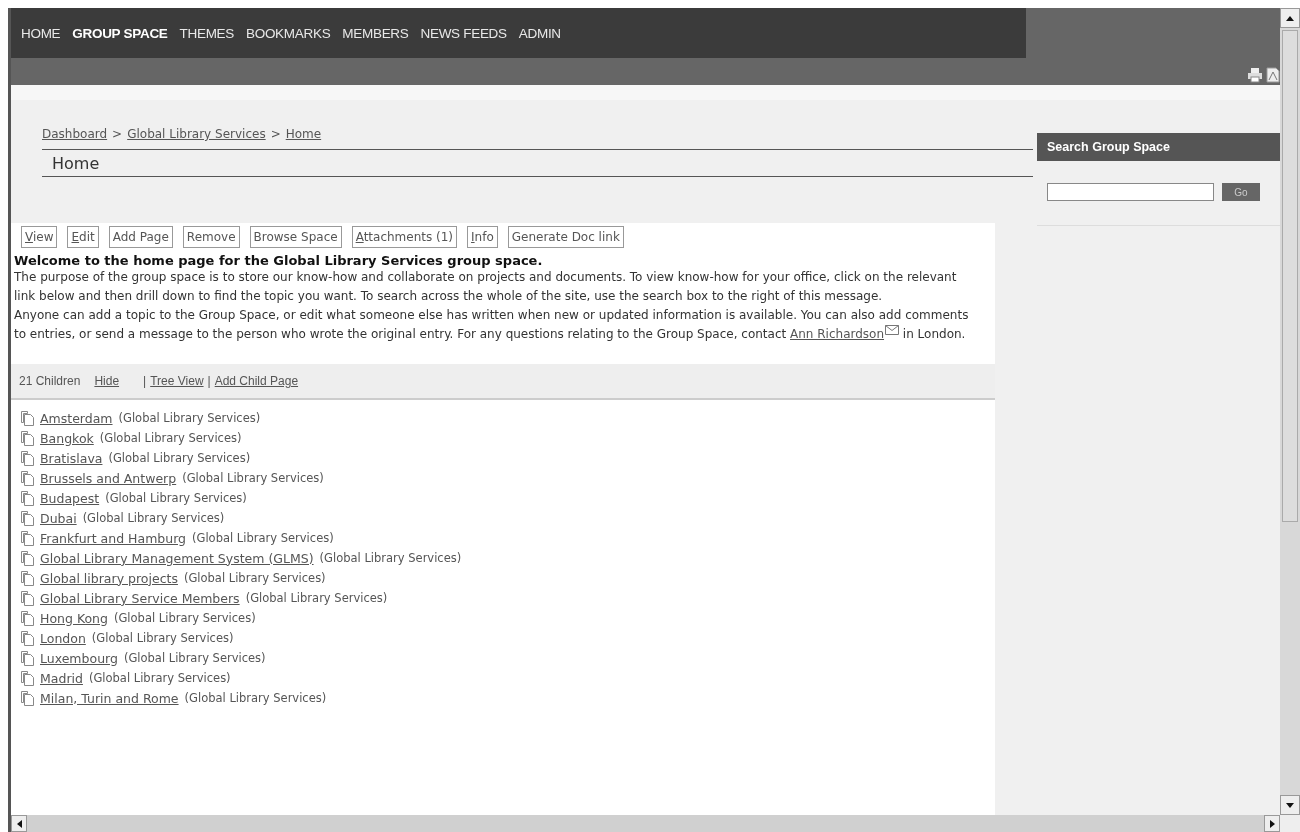 The image size is (1300, 832). I want to click on page-title: Home, so click(76, 163).